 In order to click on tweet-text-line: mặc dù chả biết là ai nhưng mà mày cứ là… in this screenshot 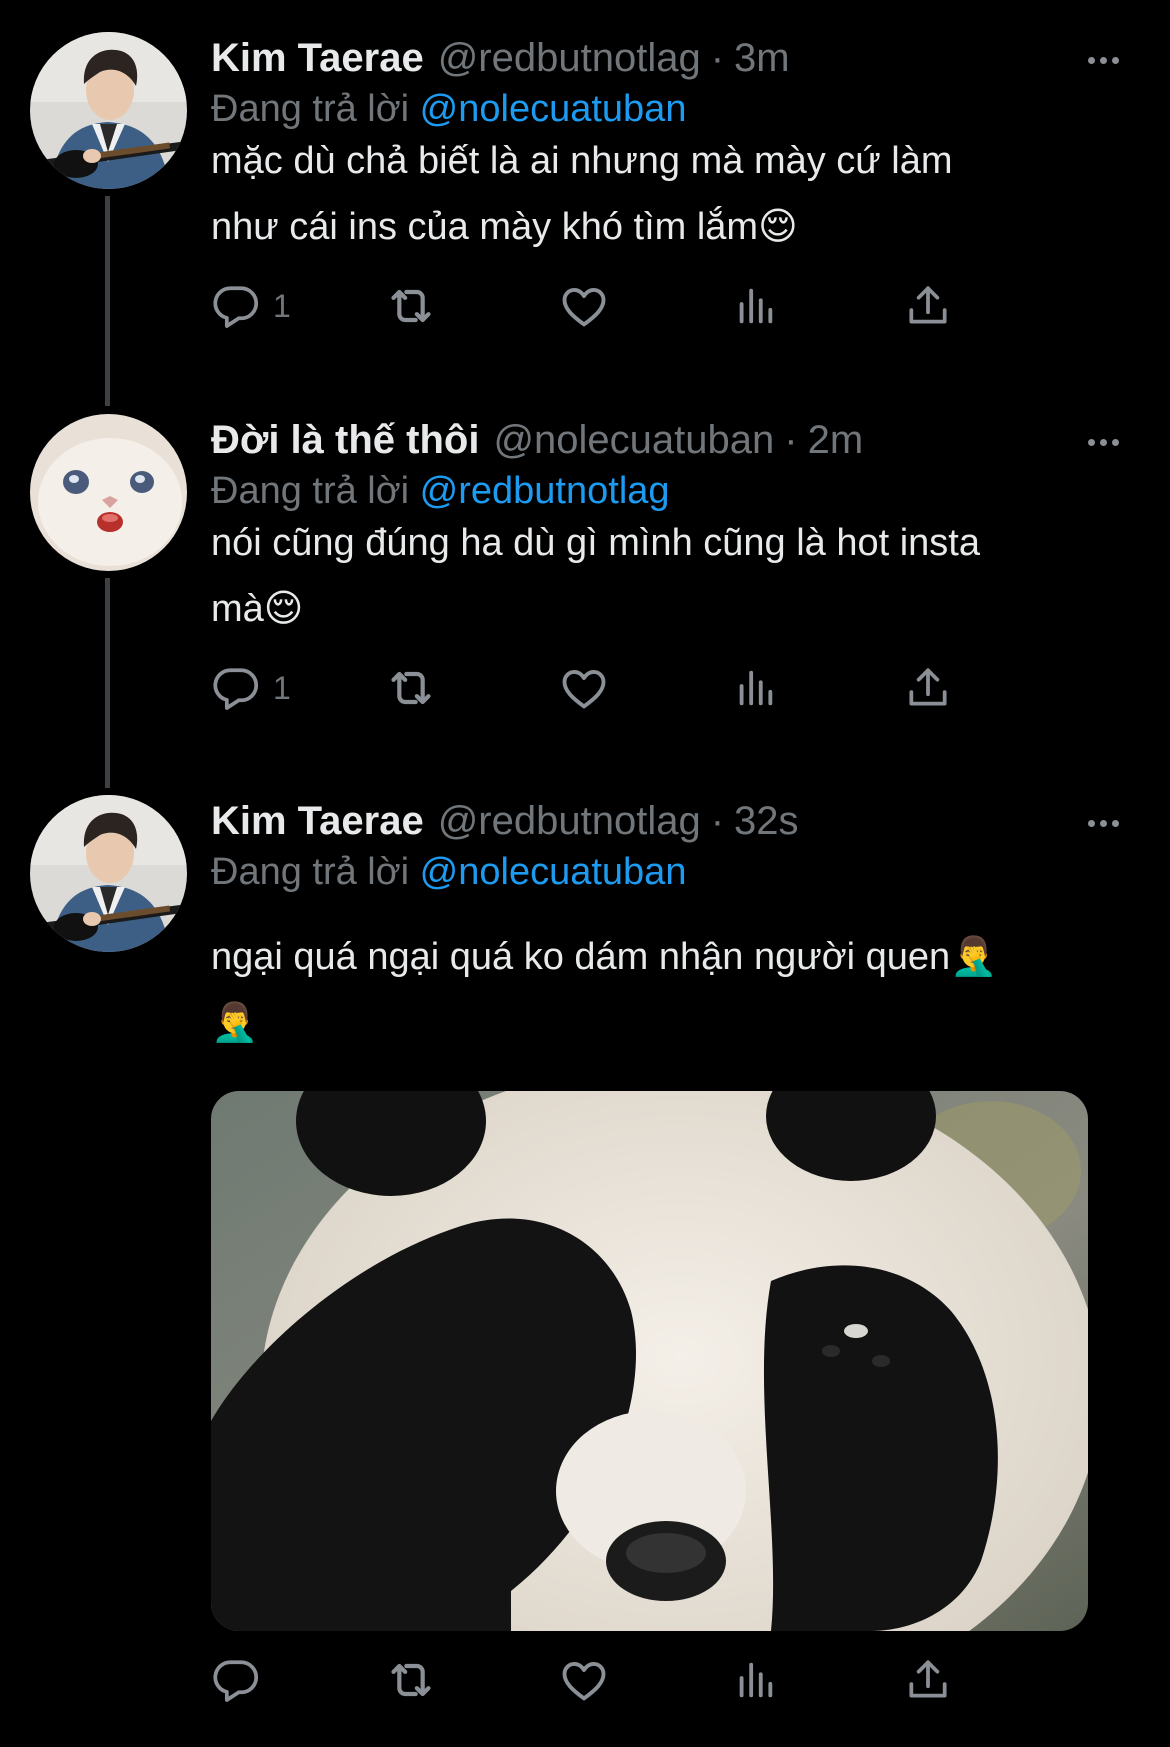, I will do `click(582, 161)`.